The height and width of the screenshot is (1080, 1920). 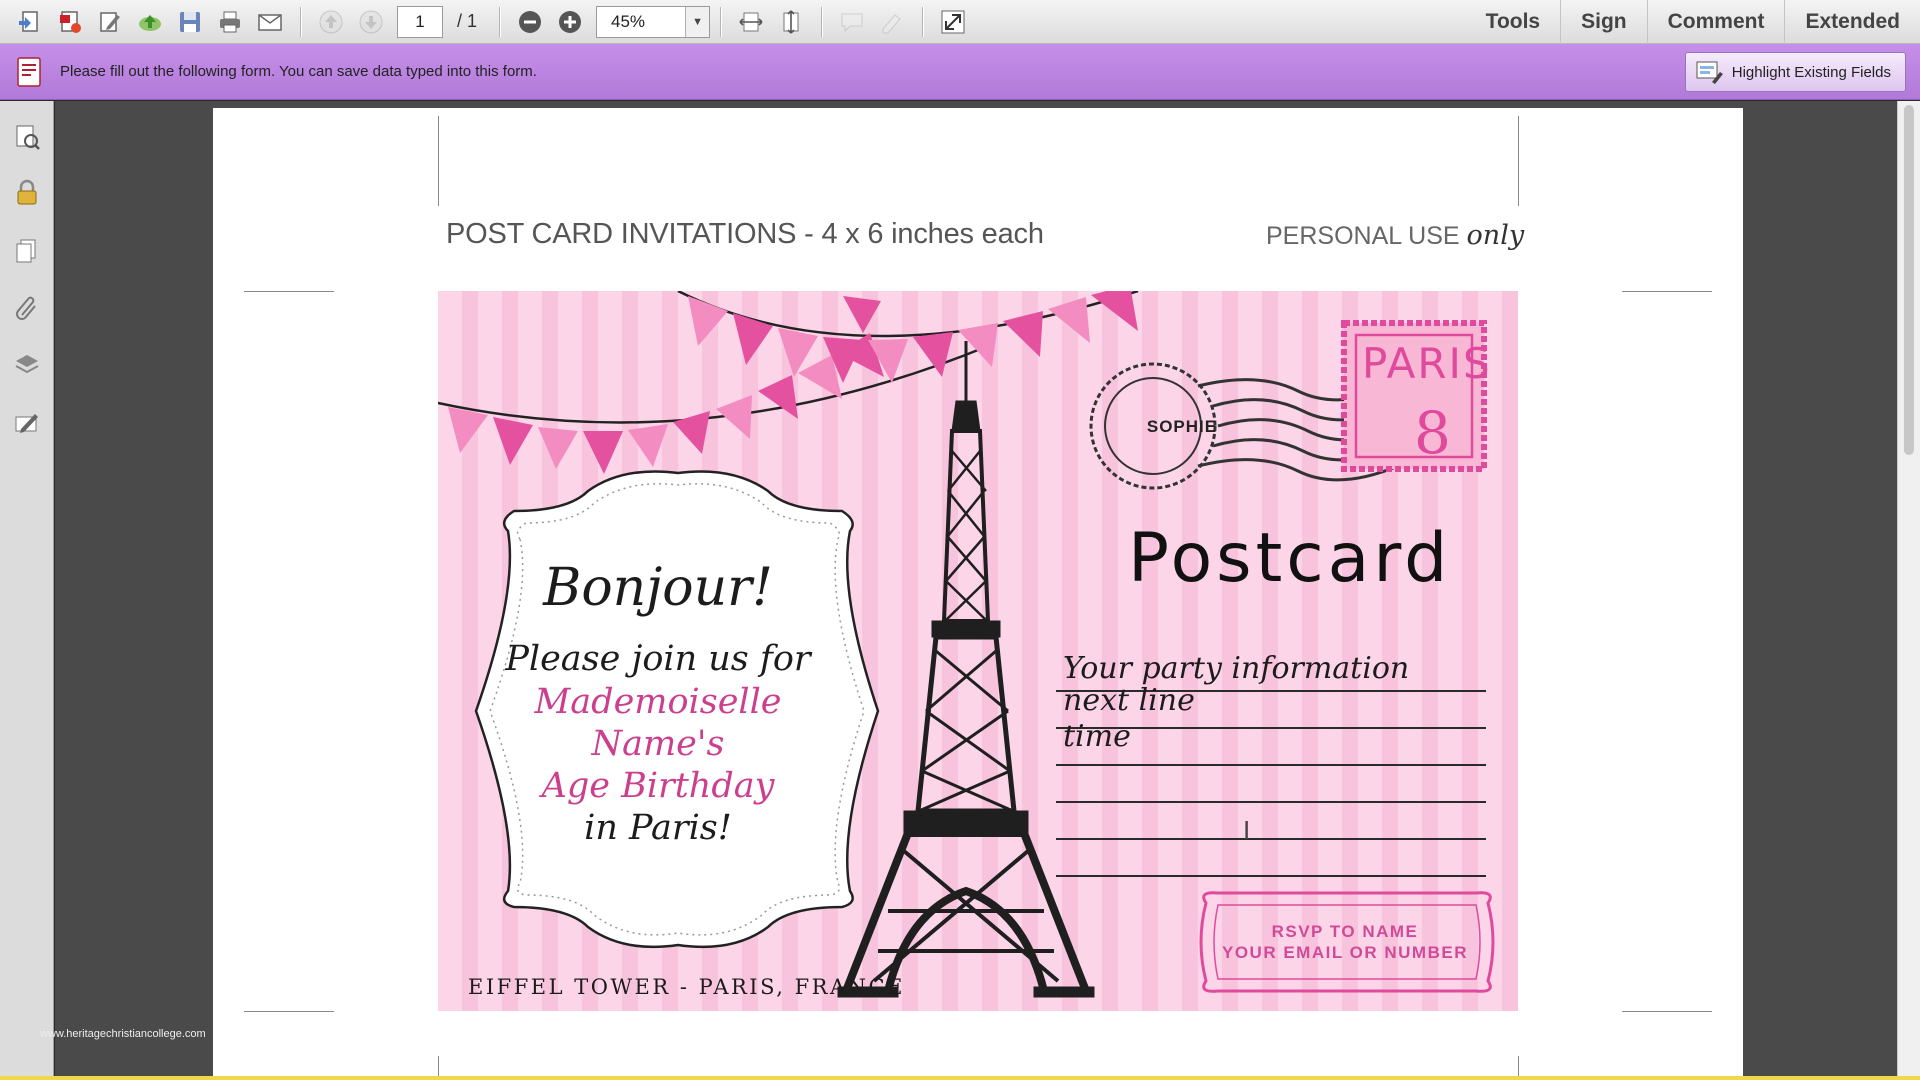 I want to click on zoom-controls: 45% ▼, so click(x=610, y=22).